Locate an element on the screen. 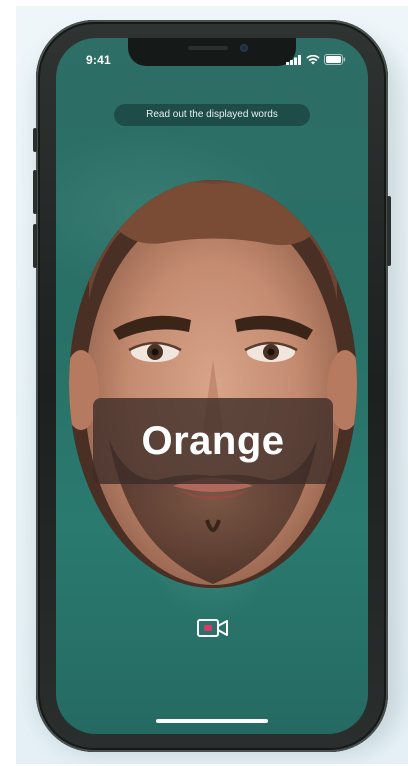  wifi-icon is located at coordinates (313, 59).